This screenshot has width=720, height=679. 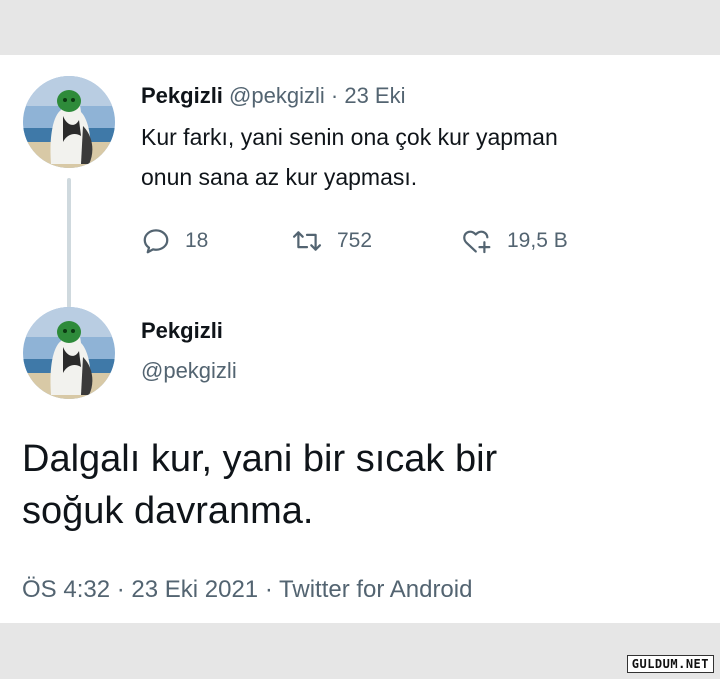 What do you see at coordinates (216, 241) in the screenshot?
I see `reply-button: 18` at bounding box center [216, 241].